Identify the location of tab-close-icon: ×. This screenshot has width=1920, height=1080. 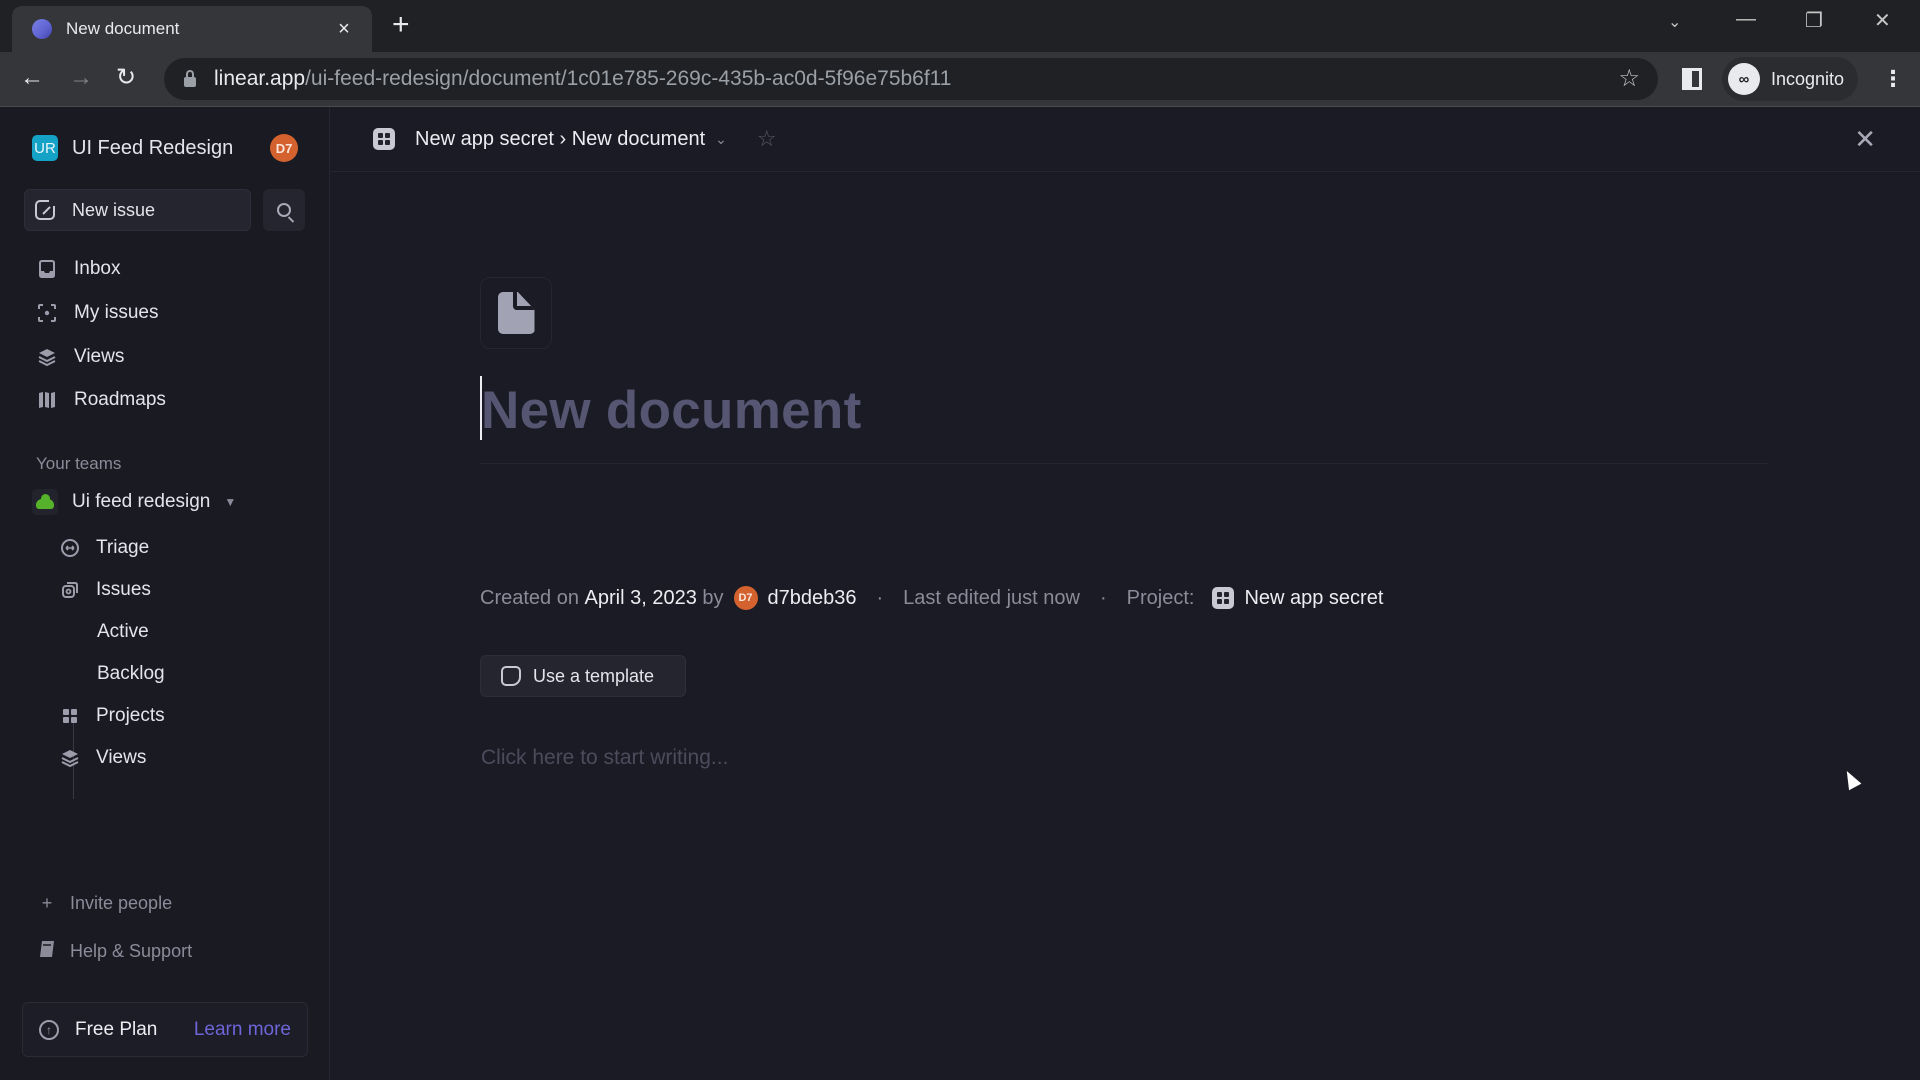
(344, 29).